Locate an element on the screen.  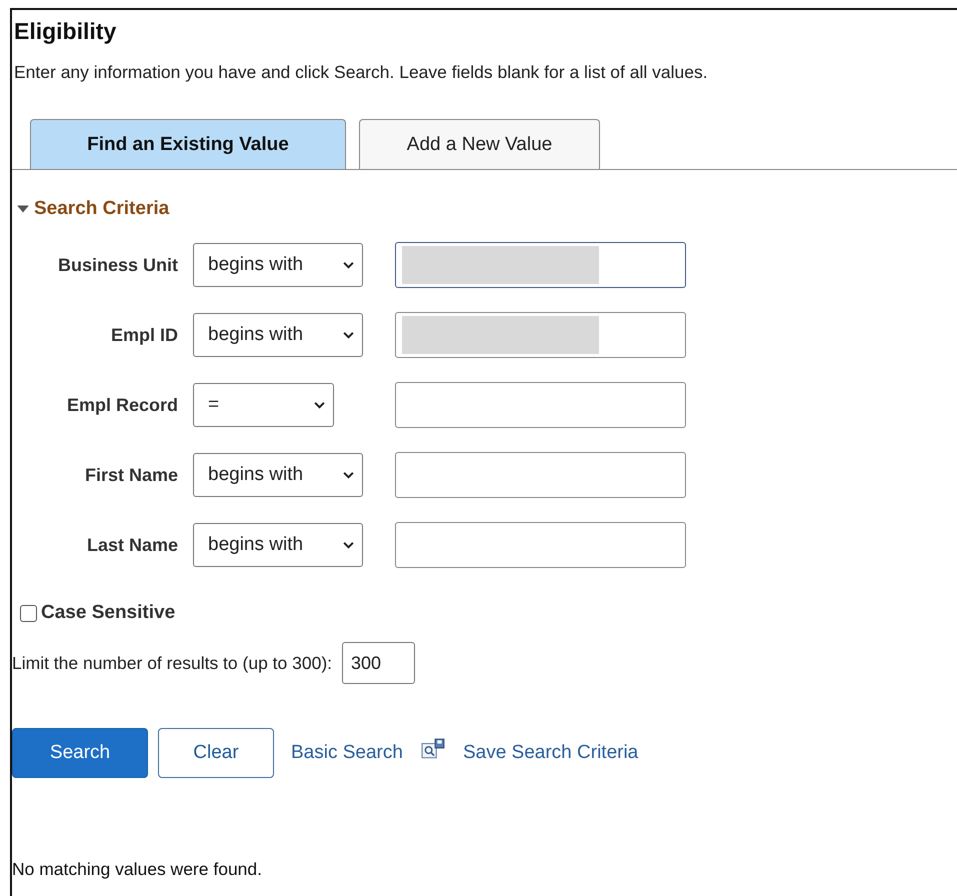
field-label: Empl ID is located at coordinates (144, 335).